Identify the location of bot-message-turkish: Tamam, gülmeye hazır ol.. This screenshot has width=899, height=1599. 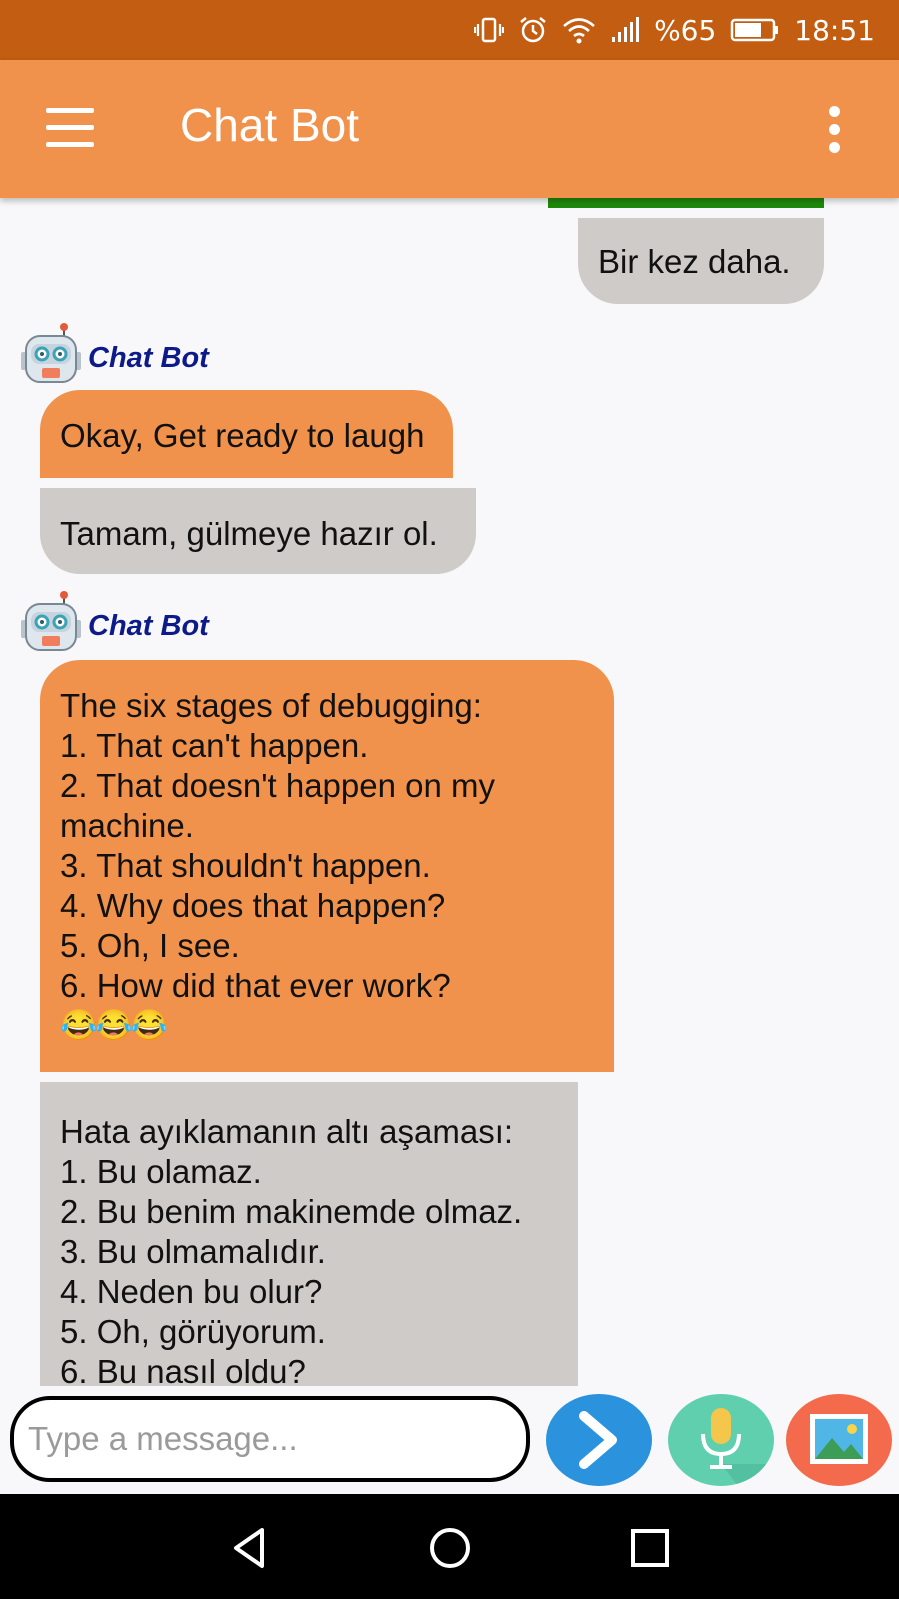
(258, 531).